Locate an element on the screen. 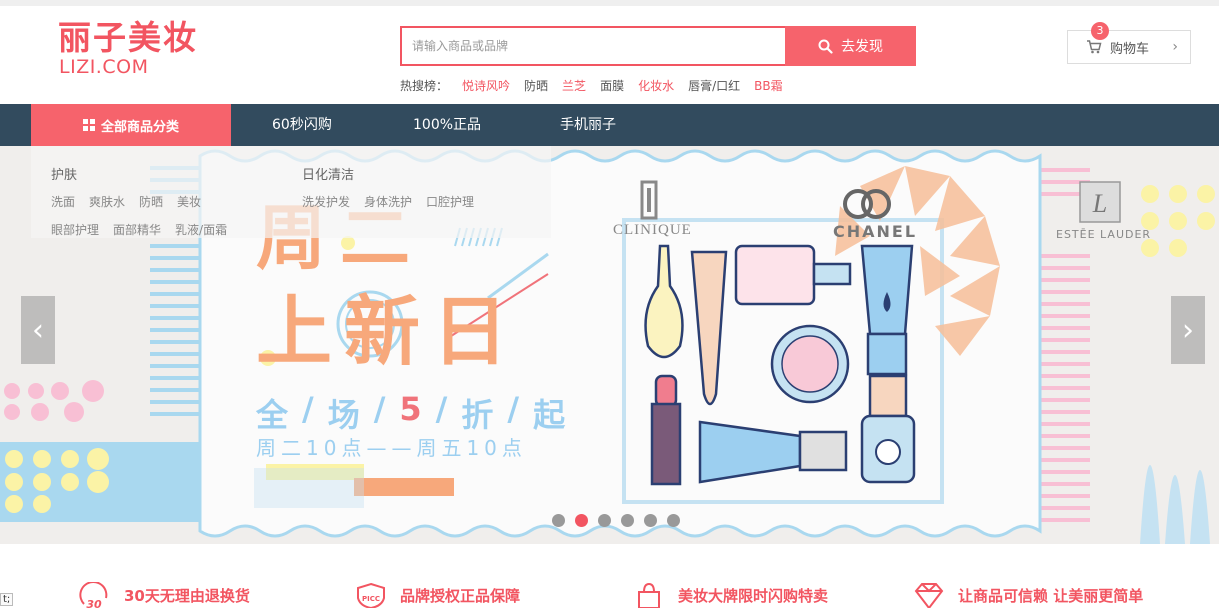  feature-label: 品牌授权正品保障 is located at coordinates (460, 595).